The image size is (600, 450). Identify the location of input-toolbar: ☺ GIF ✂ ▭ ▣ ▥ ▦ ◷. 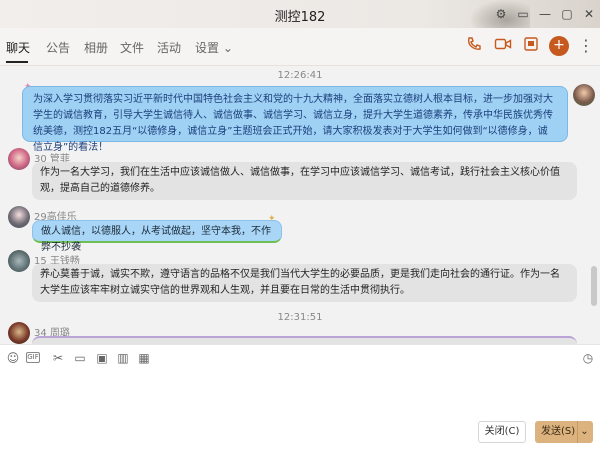
(300, 357).